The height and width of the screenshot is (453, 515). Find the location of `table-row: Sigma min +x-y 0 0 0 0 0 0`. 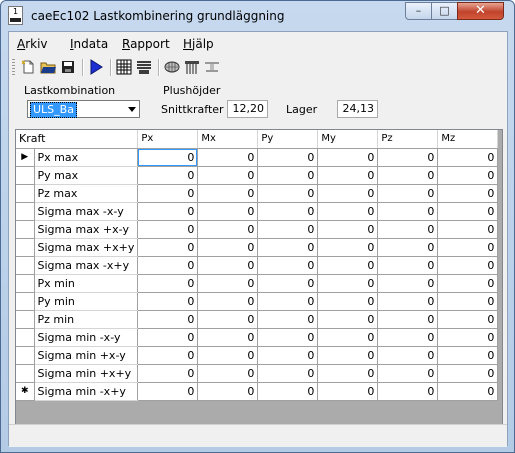

table-row: Sigma min +x-y 0 0 0 0 0 0 is located at coordinates (257, 355).